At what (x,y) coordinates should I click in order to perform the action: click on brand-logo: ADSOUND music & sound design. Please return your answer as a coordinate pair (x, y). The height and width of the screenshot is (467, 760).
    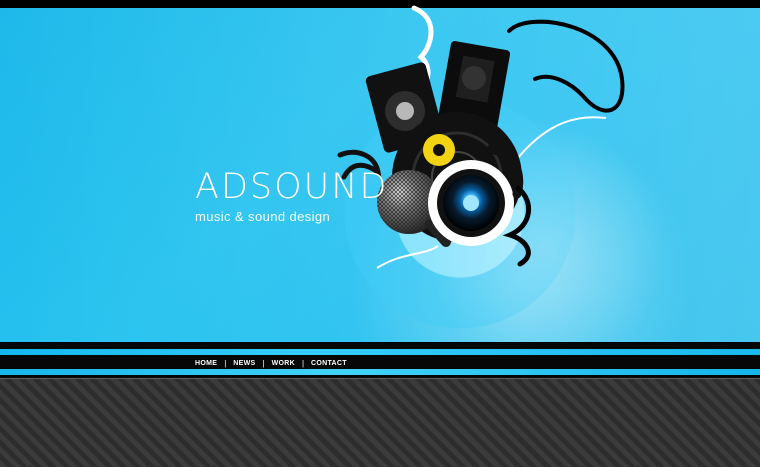
    Looking at the image, I should click on (292, 195).